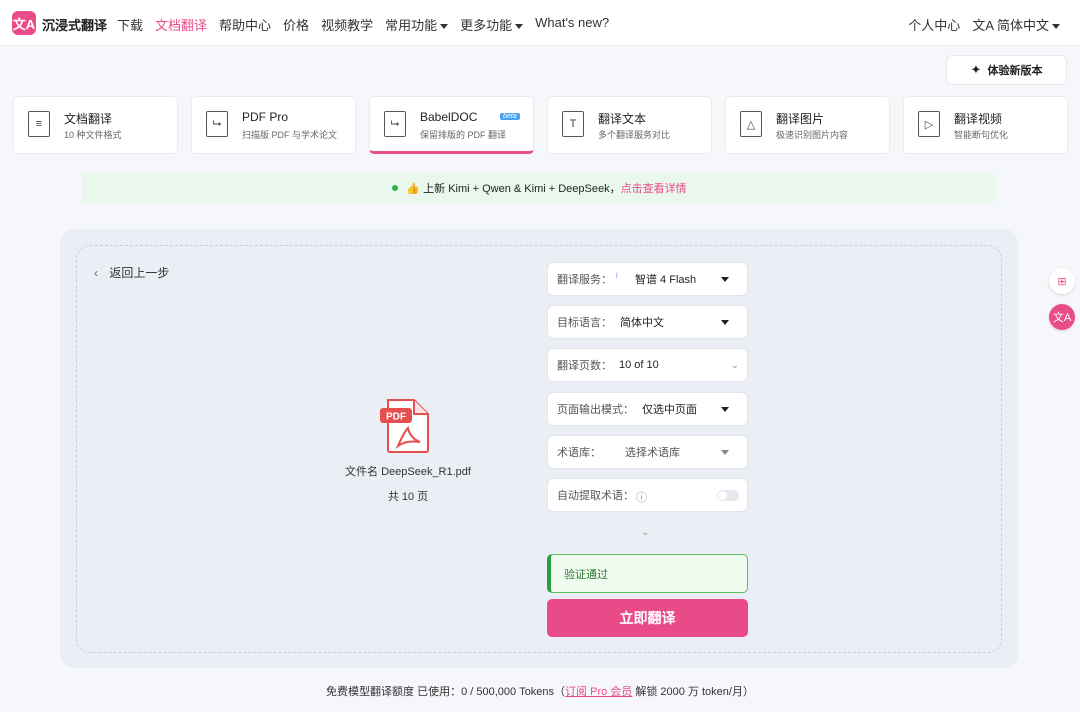 The width and height of the screenshot is (1080, 712). What do you see at coordinates (404, 426) in the screenshot?
I see `pdf-file-icon: PDF` at bounding box center [404, 426].